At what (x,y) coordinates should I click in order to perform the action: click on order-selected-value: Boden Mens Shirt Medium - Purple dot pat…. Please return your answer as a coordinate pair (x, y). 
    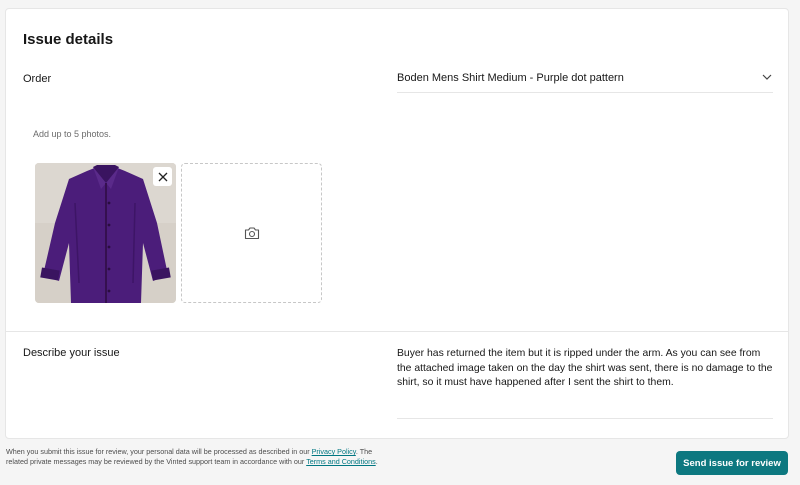
    Looking at the image, I should click on (510, 78).